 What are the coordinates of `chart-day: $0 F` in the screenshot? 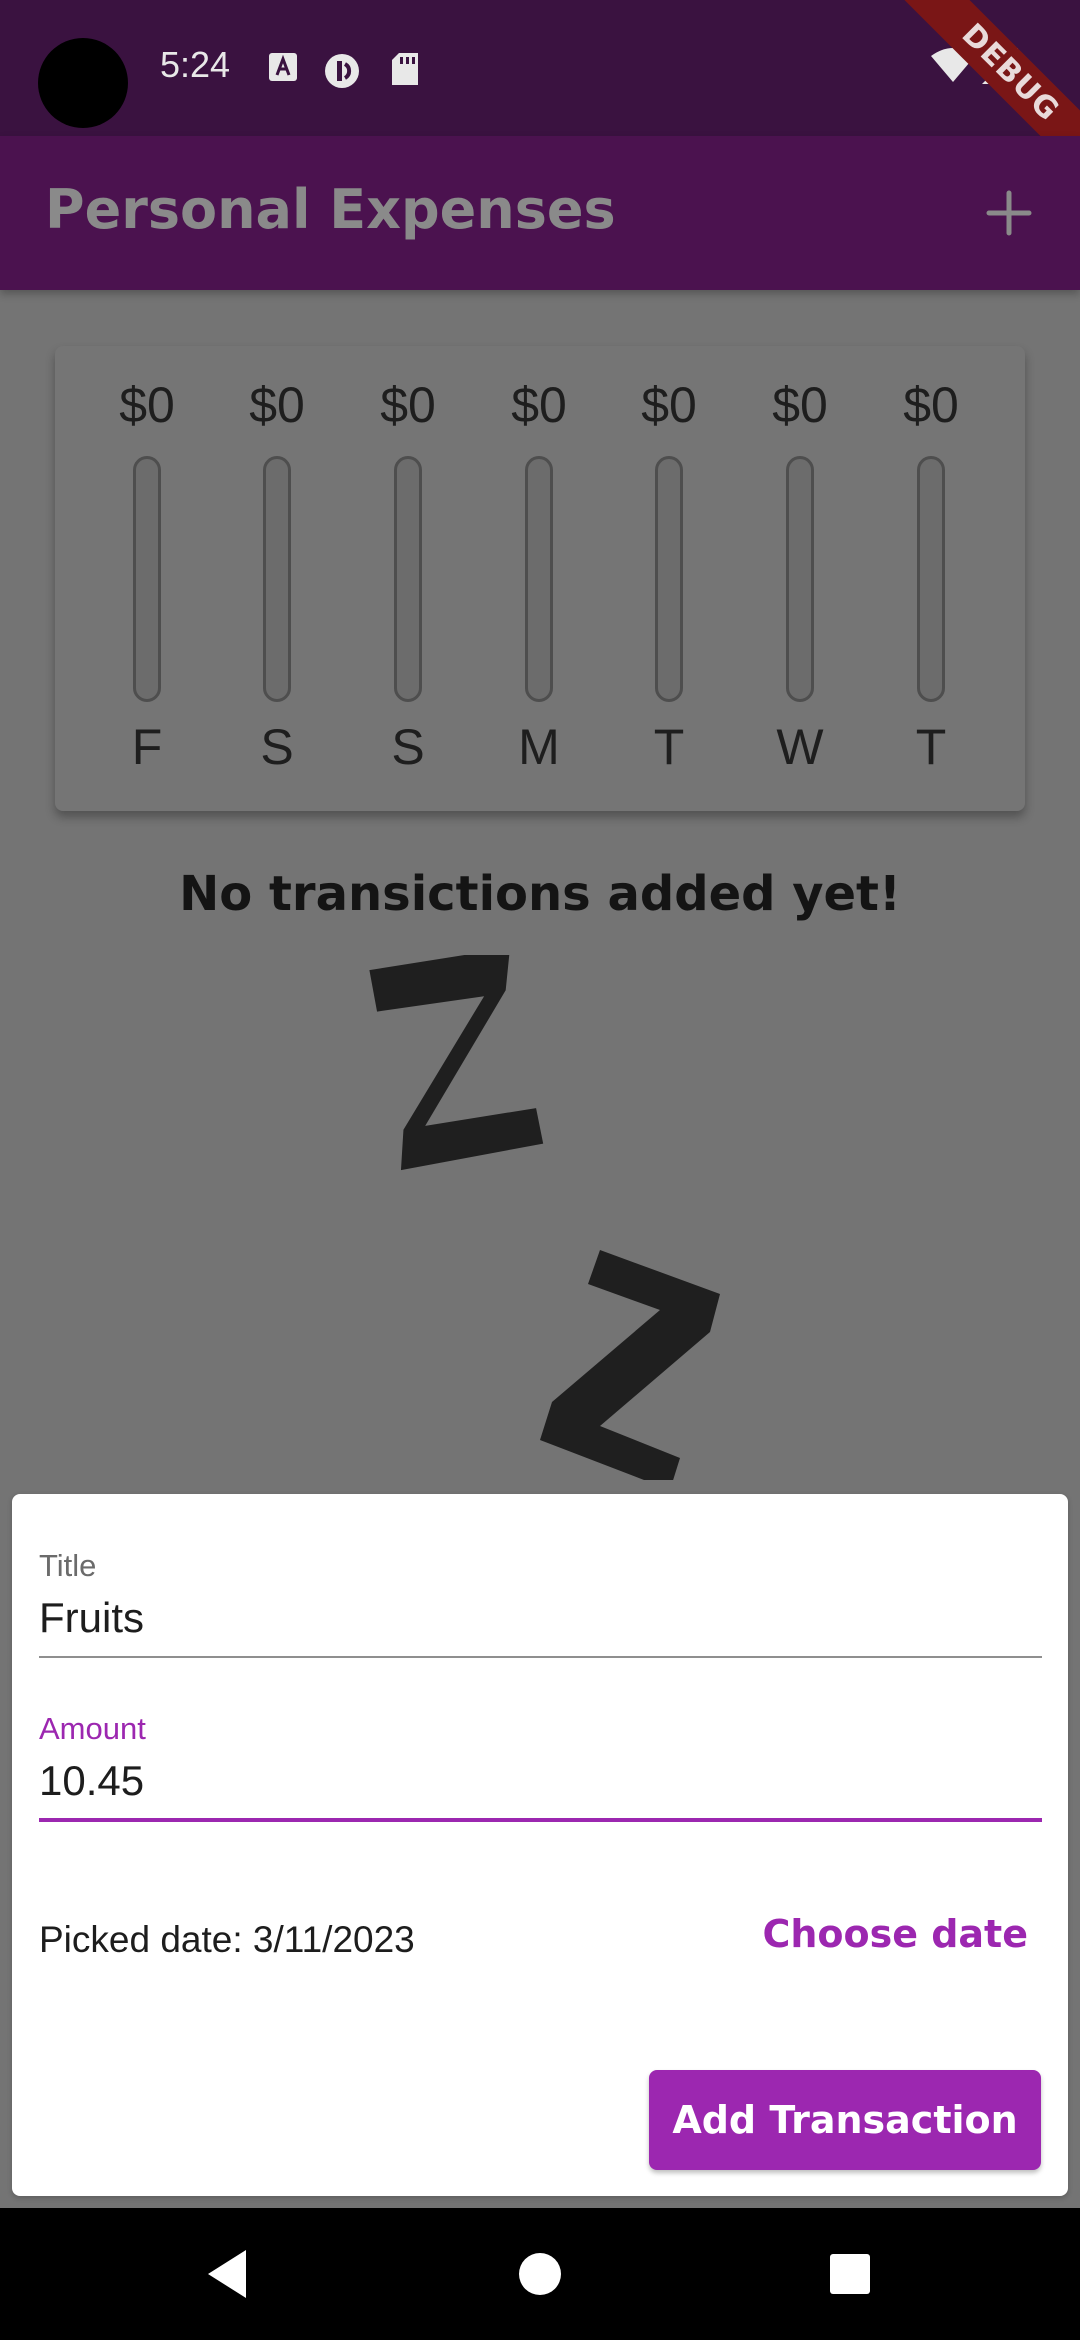 It's located at (147, 578).